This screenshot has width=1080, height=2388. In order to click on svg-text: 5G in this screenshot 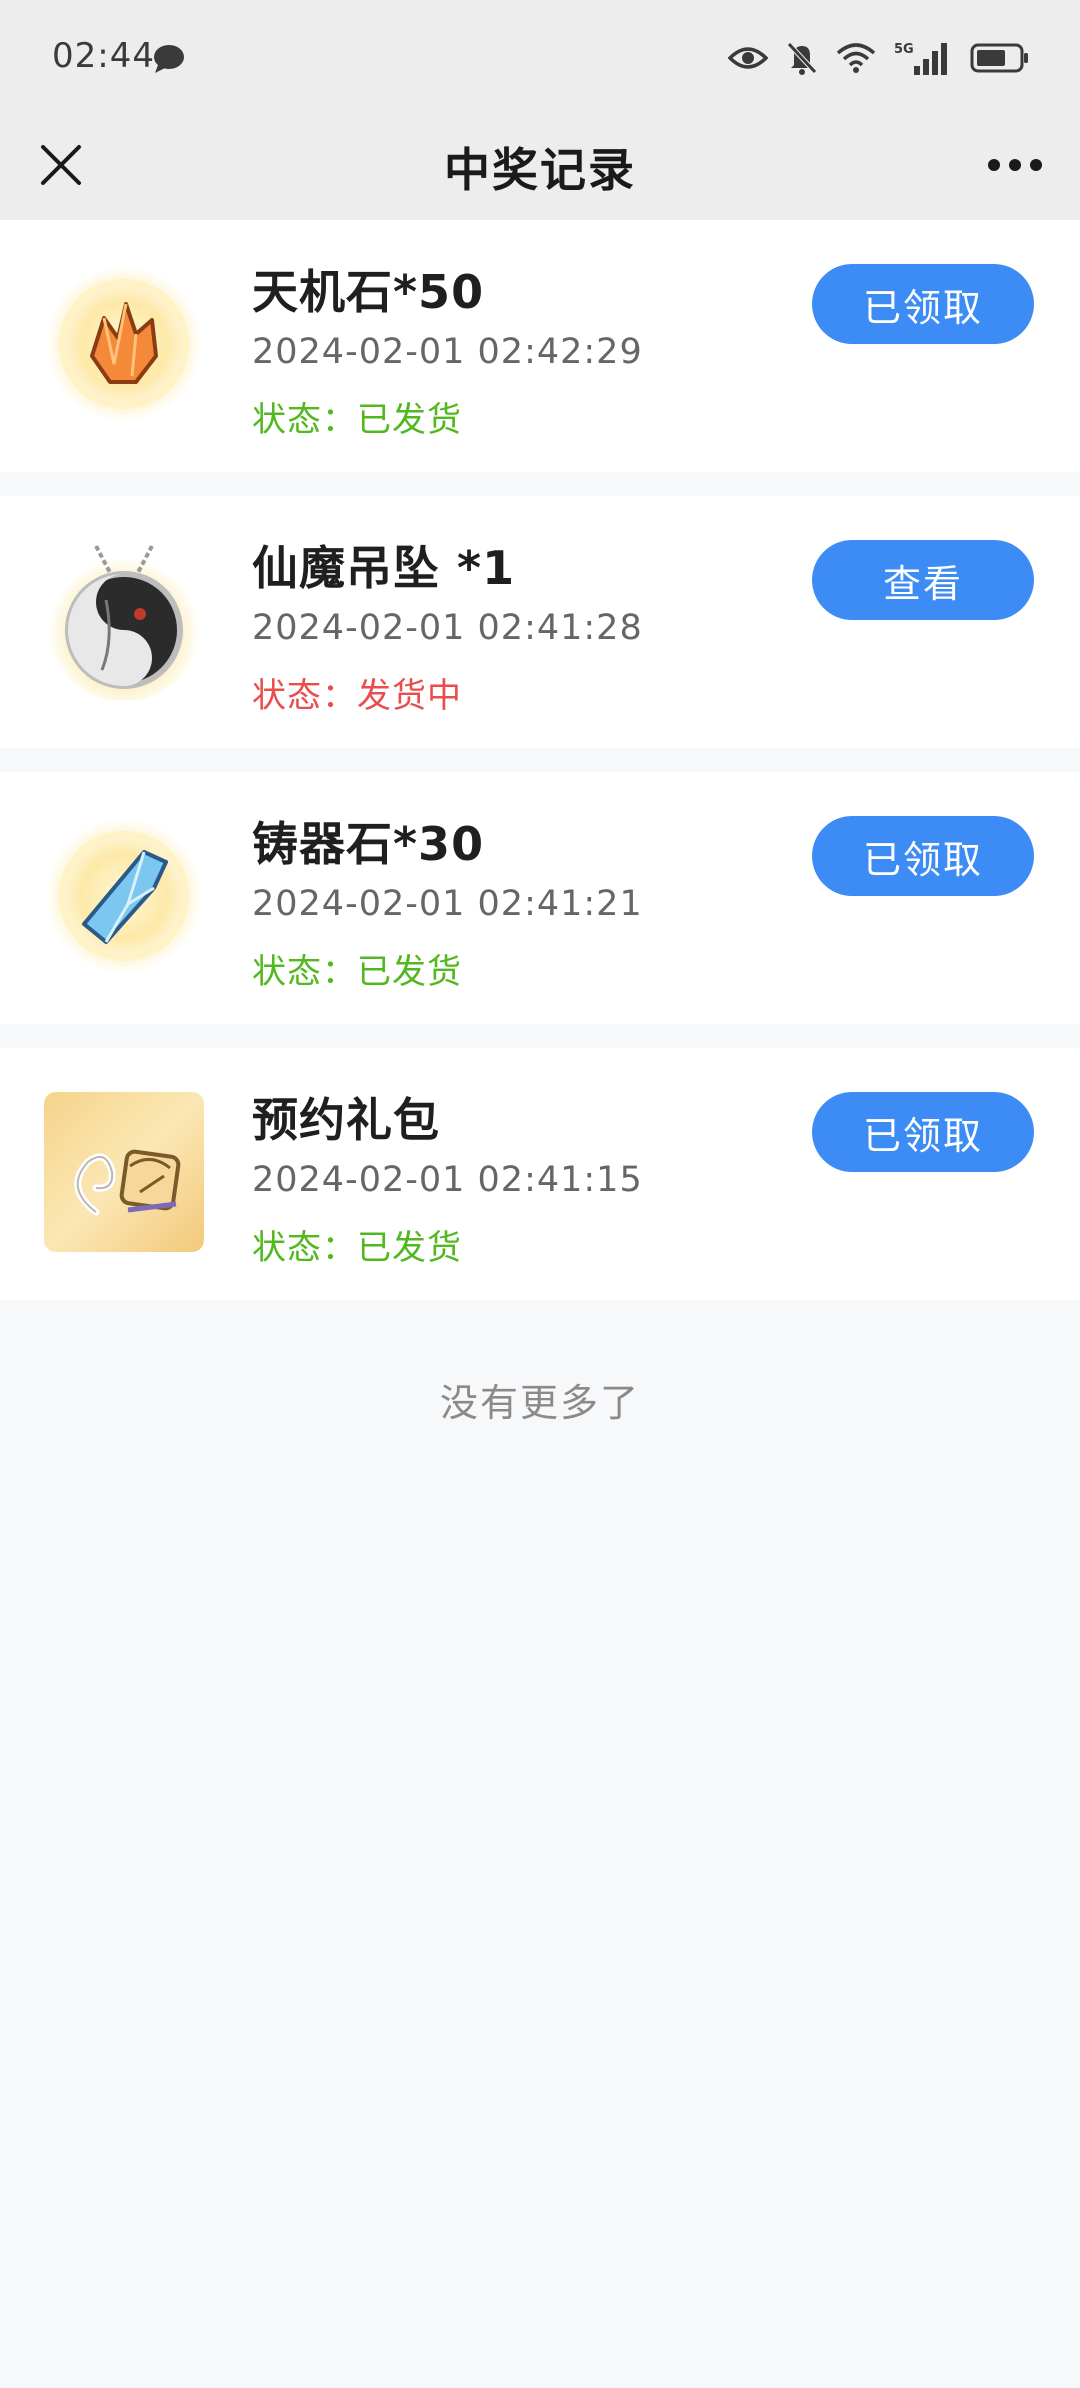, I will do `click(904, 49)`.